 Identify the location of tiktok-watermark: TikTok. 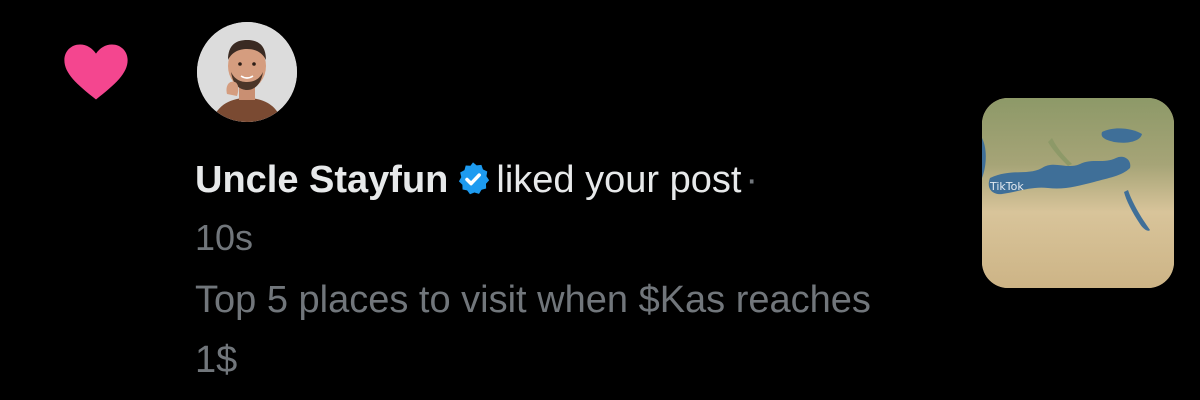
(1007, 186).